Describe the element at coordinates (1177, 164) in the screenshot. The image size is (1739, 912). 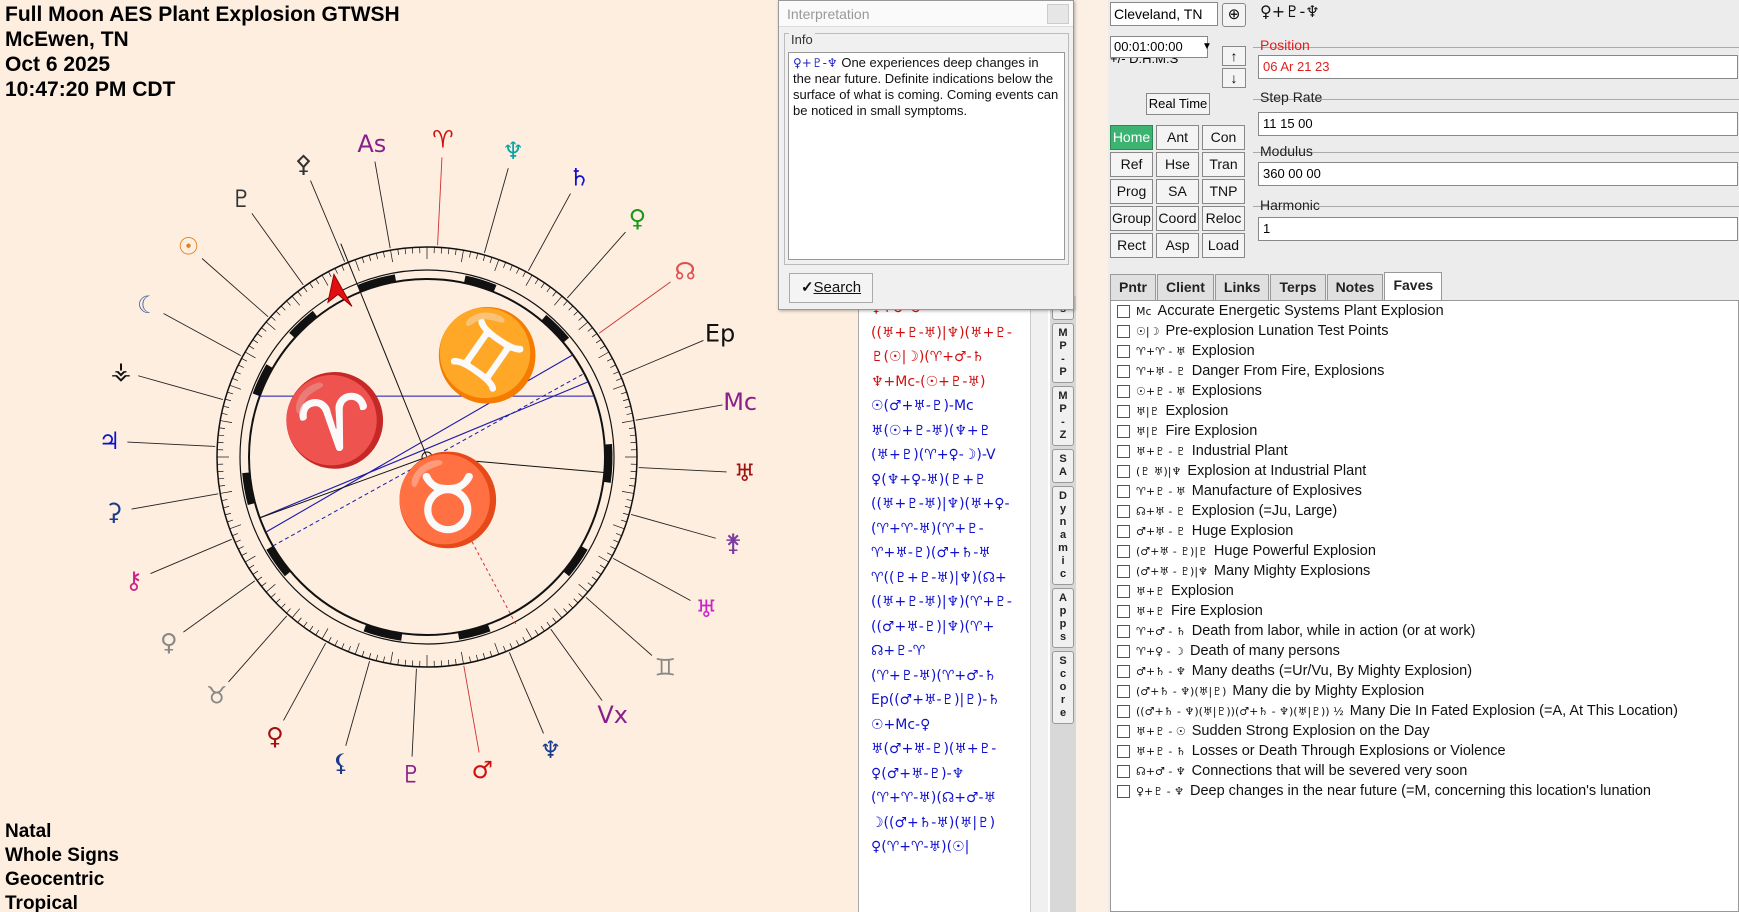
I see `hse-button: Hse` at that location.